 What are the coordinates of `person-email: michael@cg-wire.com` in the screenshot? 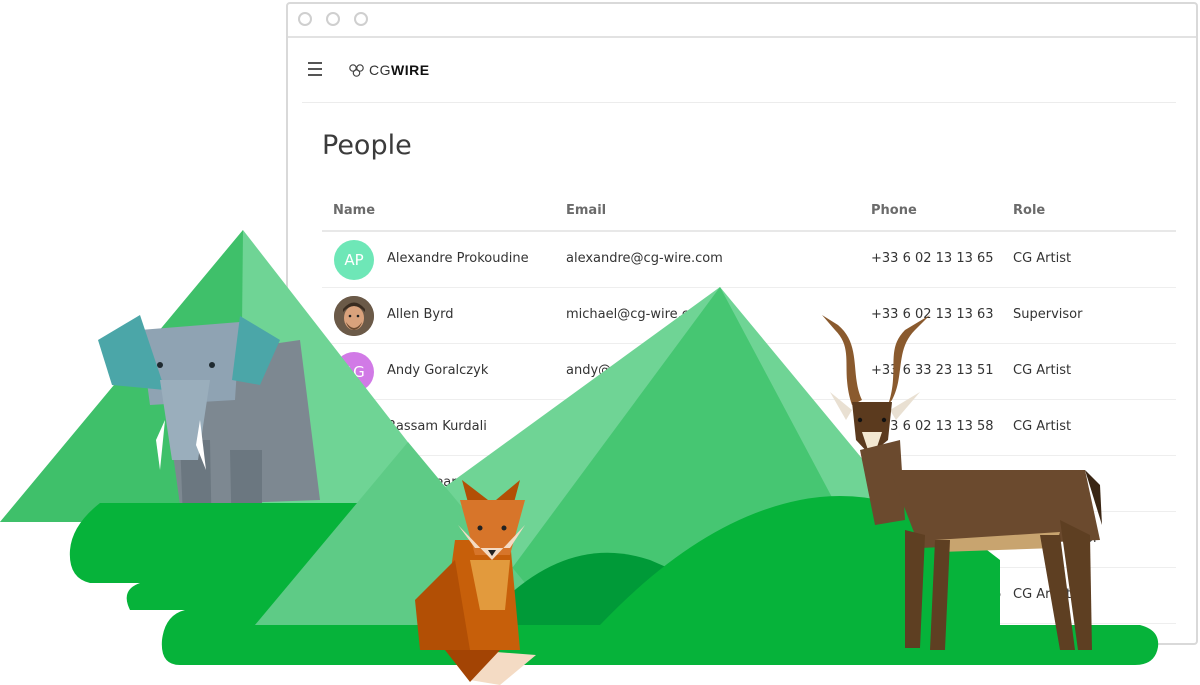 It's located at (638, 314).